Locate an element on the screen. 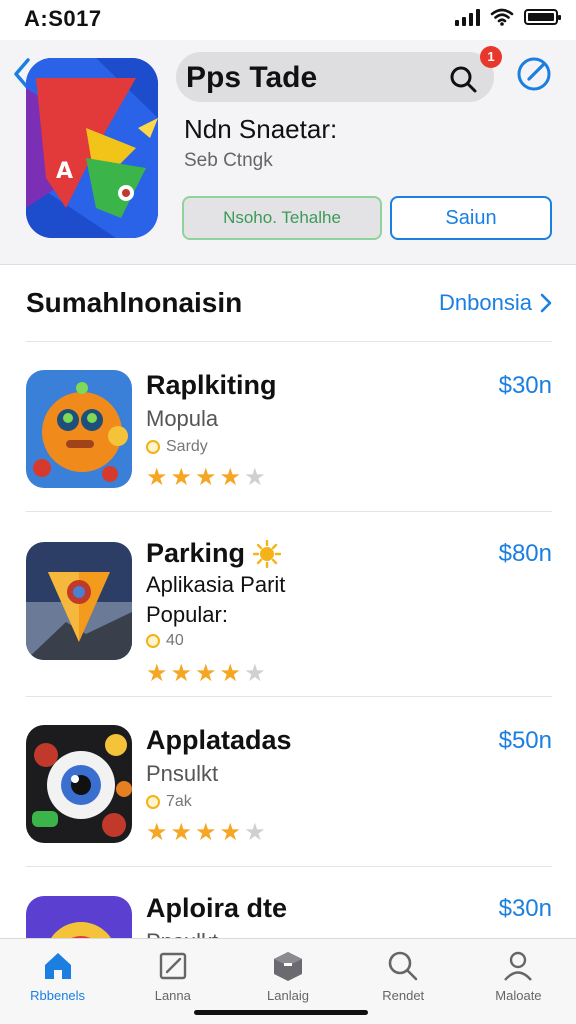  box-icon is located at coordinates (288, 966).